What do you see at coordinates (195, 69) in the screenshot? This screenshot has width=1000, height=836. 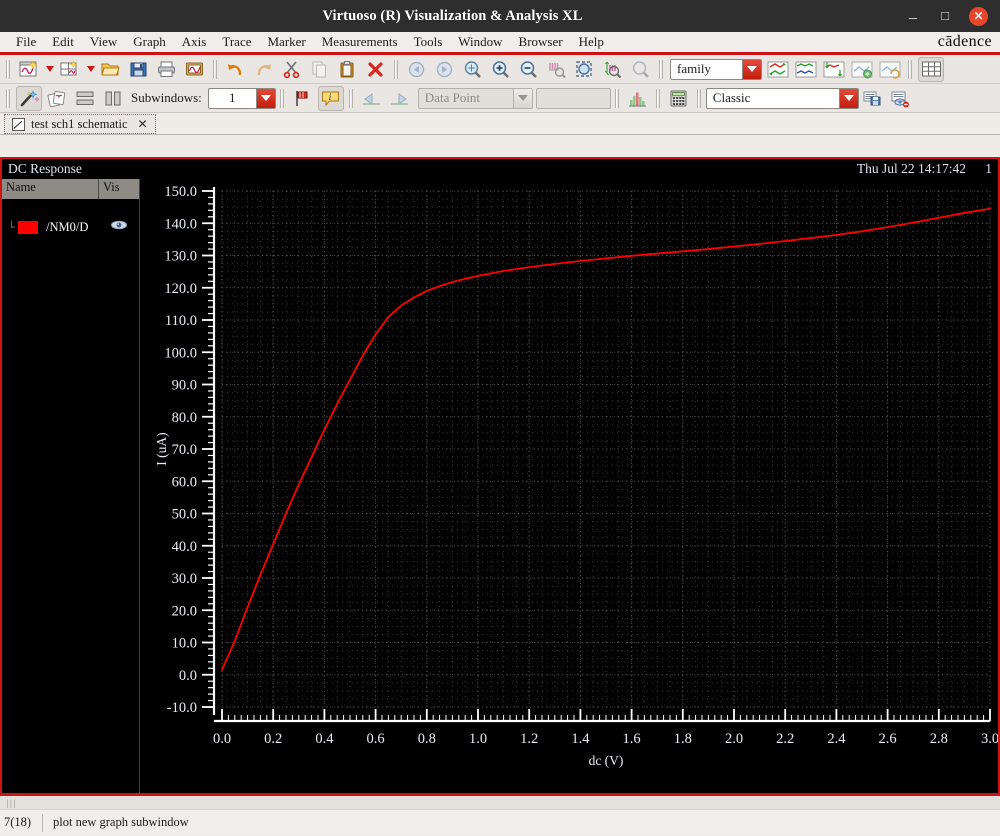 I see `print-preview-button` at bounding box center [195, 69].